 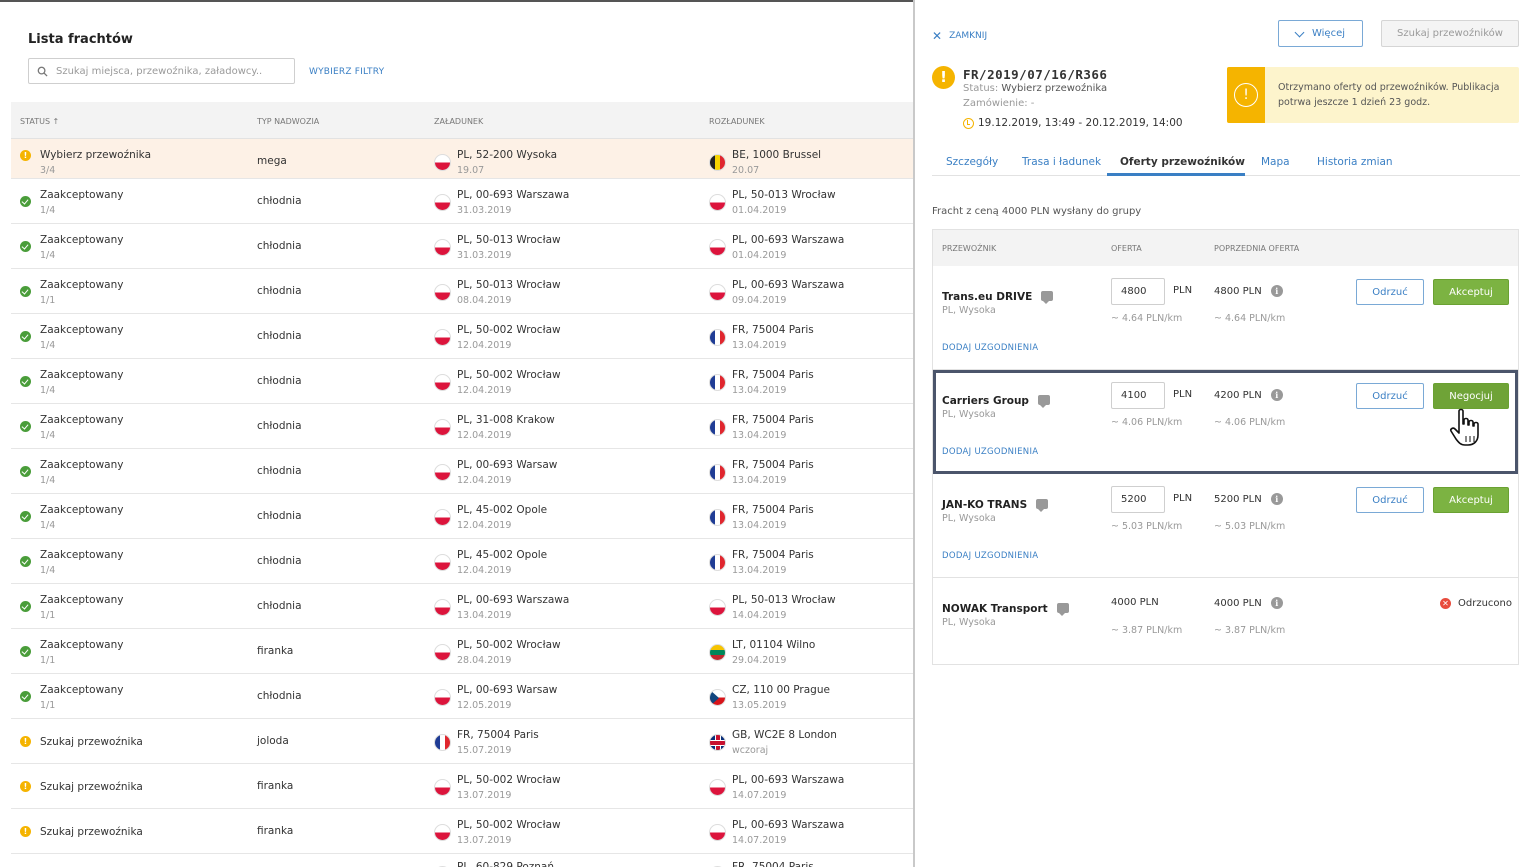 I want to click on unloading-place: FR, 75004 Paris, so click(x=773, y=465).